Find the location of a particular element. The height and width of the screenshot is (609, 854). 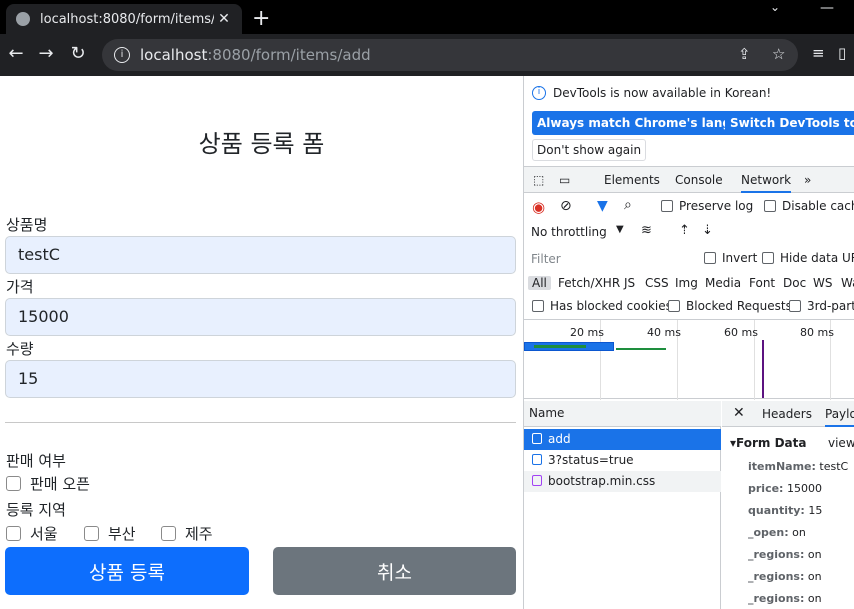

forward-icon: → is located at coordinates (46, 53).